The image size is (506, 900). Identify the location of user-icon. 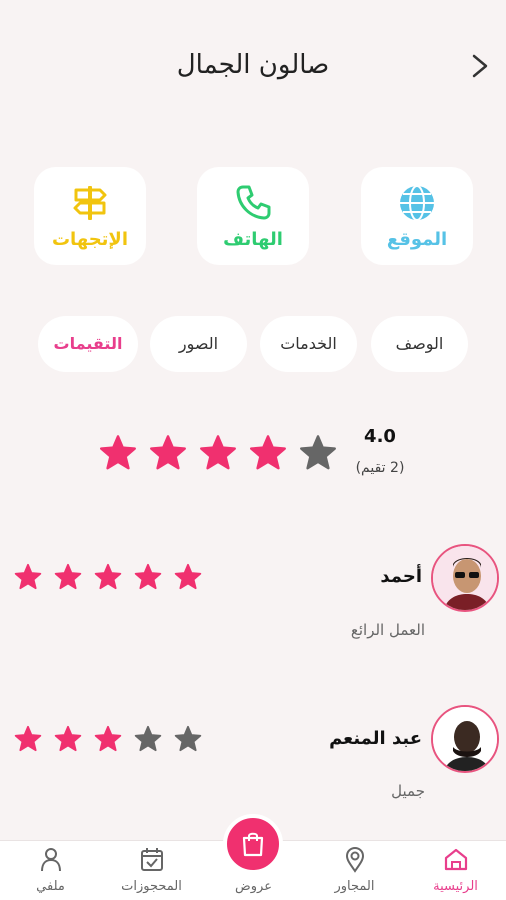
(51, 860).